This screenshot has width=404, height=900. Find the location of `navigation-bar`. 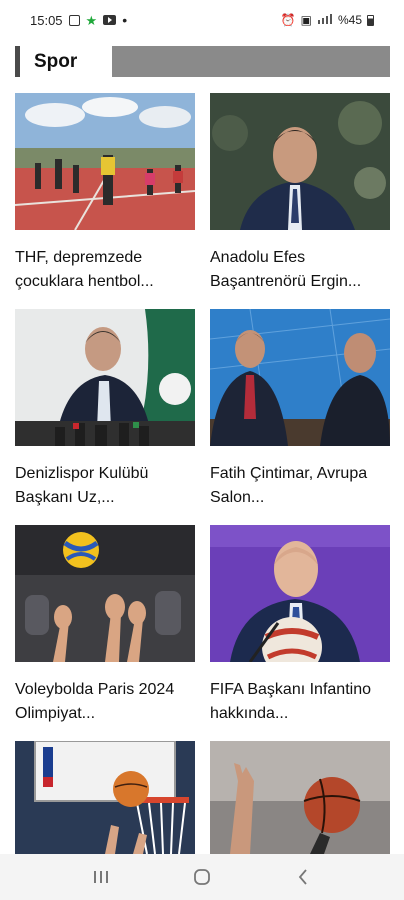

navigation-bar is located at coordinates (202, 877).